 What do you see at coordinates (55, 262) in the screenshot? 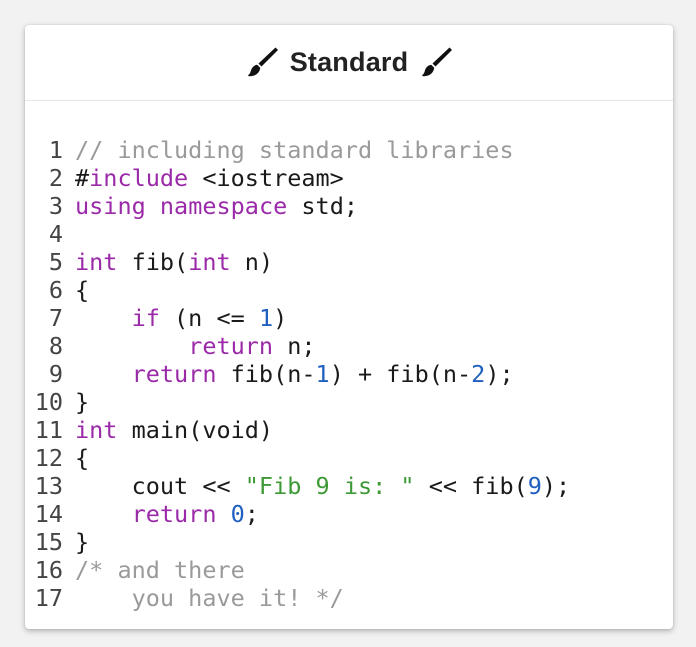
I see `line-number: 5` at bounding box center [55, 262].